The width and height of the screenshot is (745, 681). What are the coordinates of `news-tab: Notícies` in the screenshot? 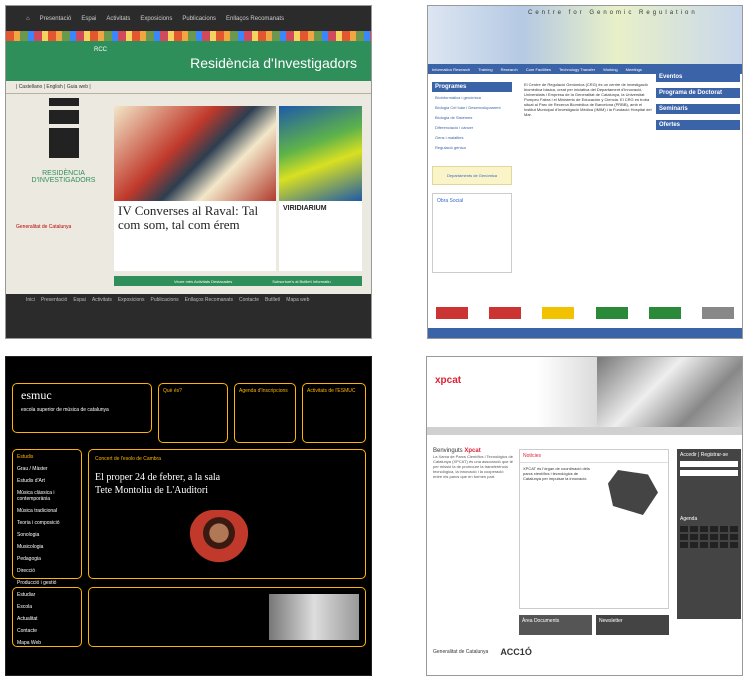 It's located at (594, 456).